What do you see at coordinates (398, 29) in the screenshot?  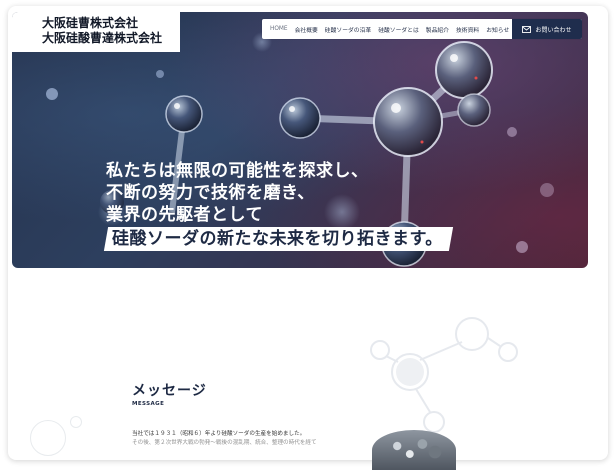 I see `nav-item-about: 硅酸ソーダとは` at bounding box center [398, 29].